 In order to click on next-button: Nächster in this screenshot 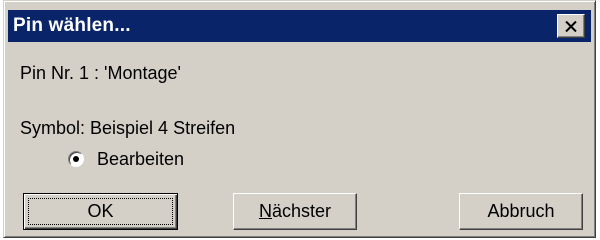, I will do `click(295, 211)`.